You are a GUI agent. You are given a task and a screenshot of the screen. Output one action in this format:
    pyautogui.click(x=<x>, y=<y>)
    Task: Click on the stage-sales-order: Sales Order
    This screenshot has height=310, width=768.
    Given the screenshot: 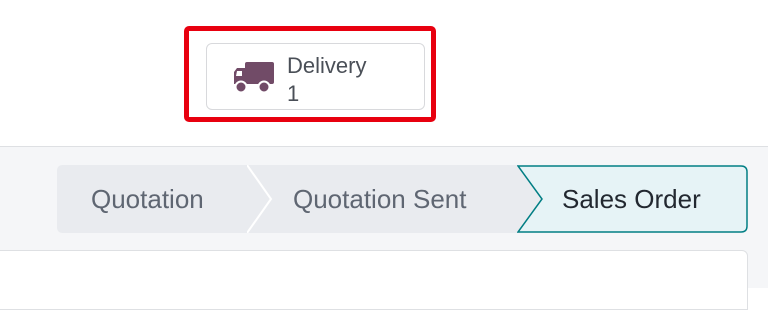 What is the action you would take?
    pyautogui.click(x=632, y=199)
    